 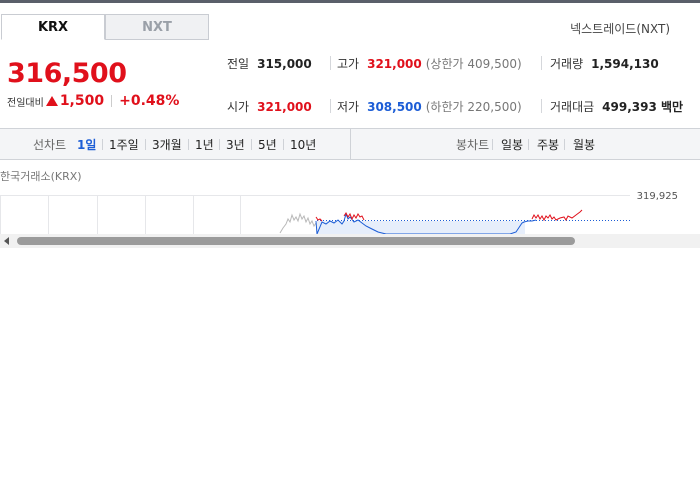 What do you see at coordinates (625, 64) in the screenshot?
I see `stat-value: 1,594,130` at bounding box center [625, 64].